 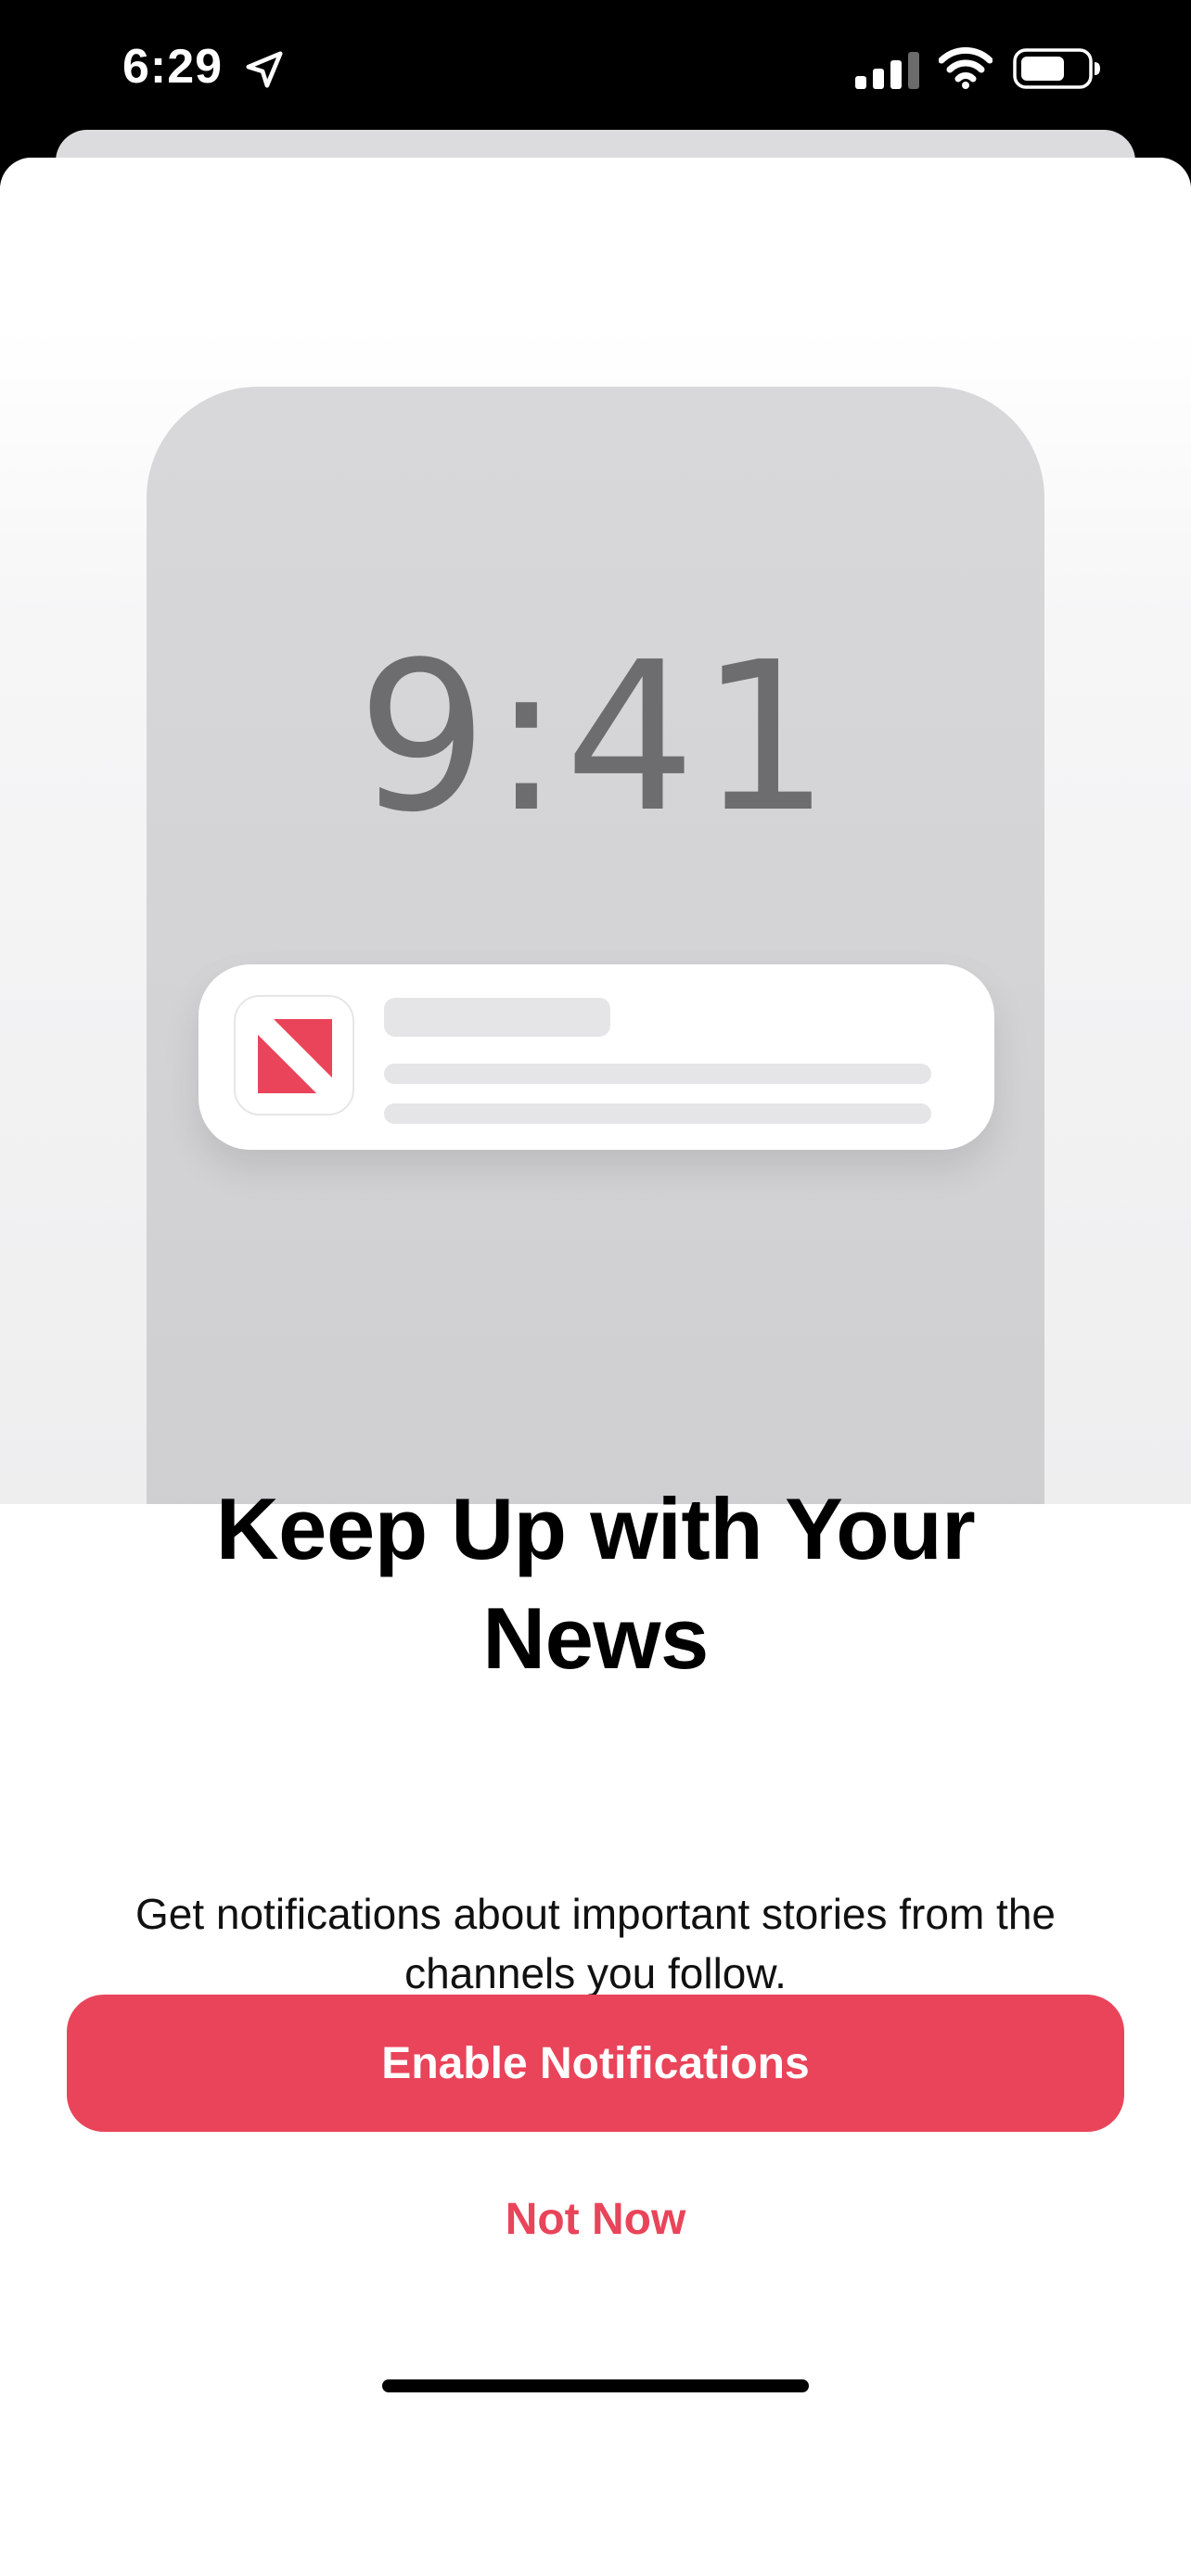 I want to click on enable-notifications-button: Enable Notifications, so click(x=595, y=2063).